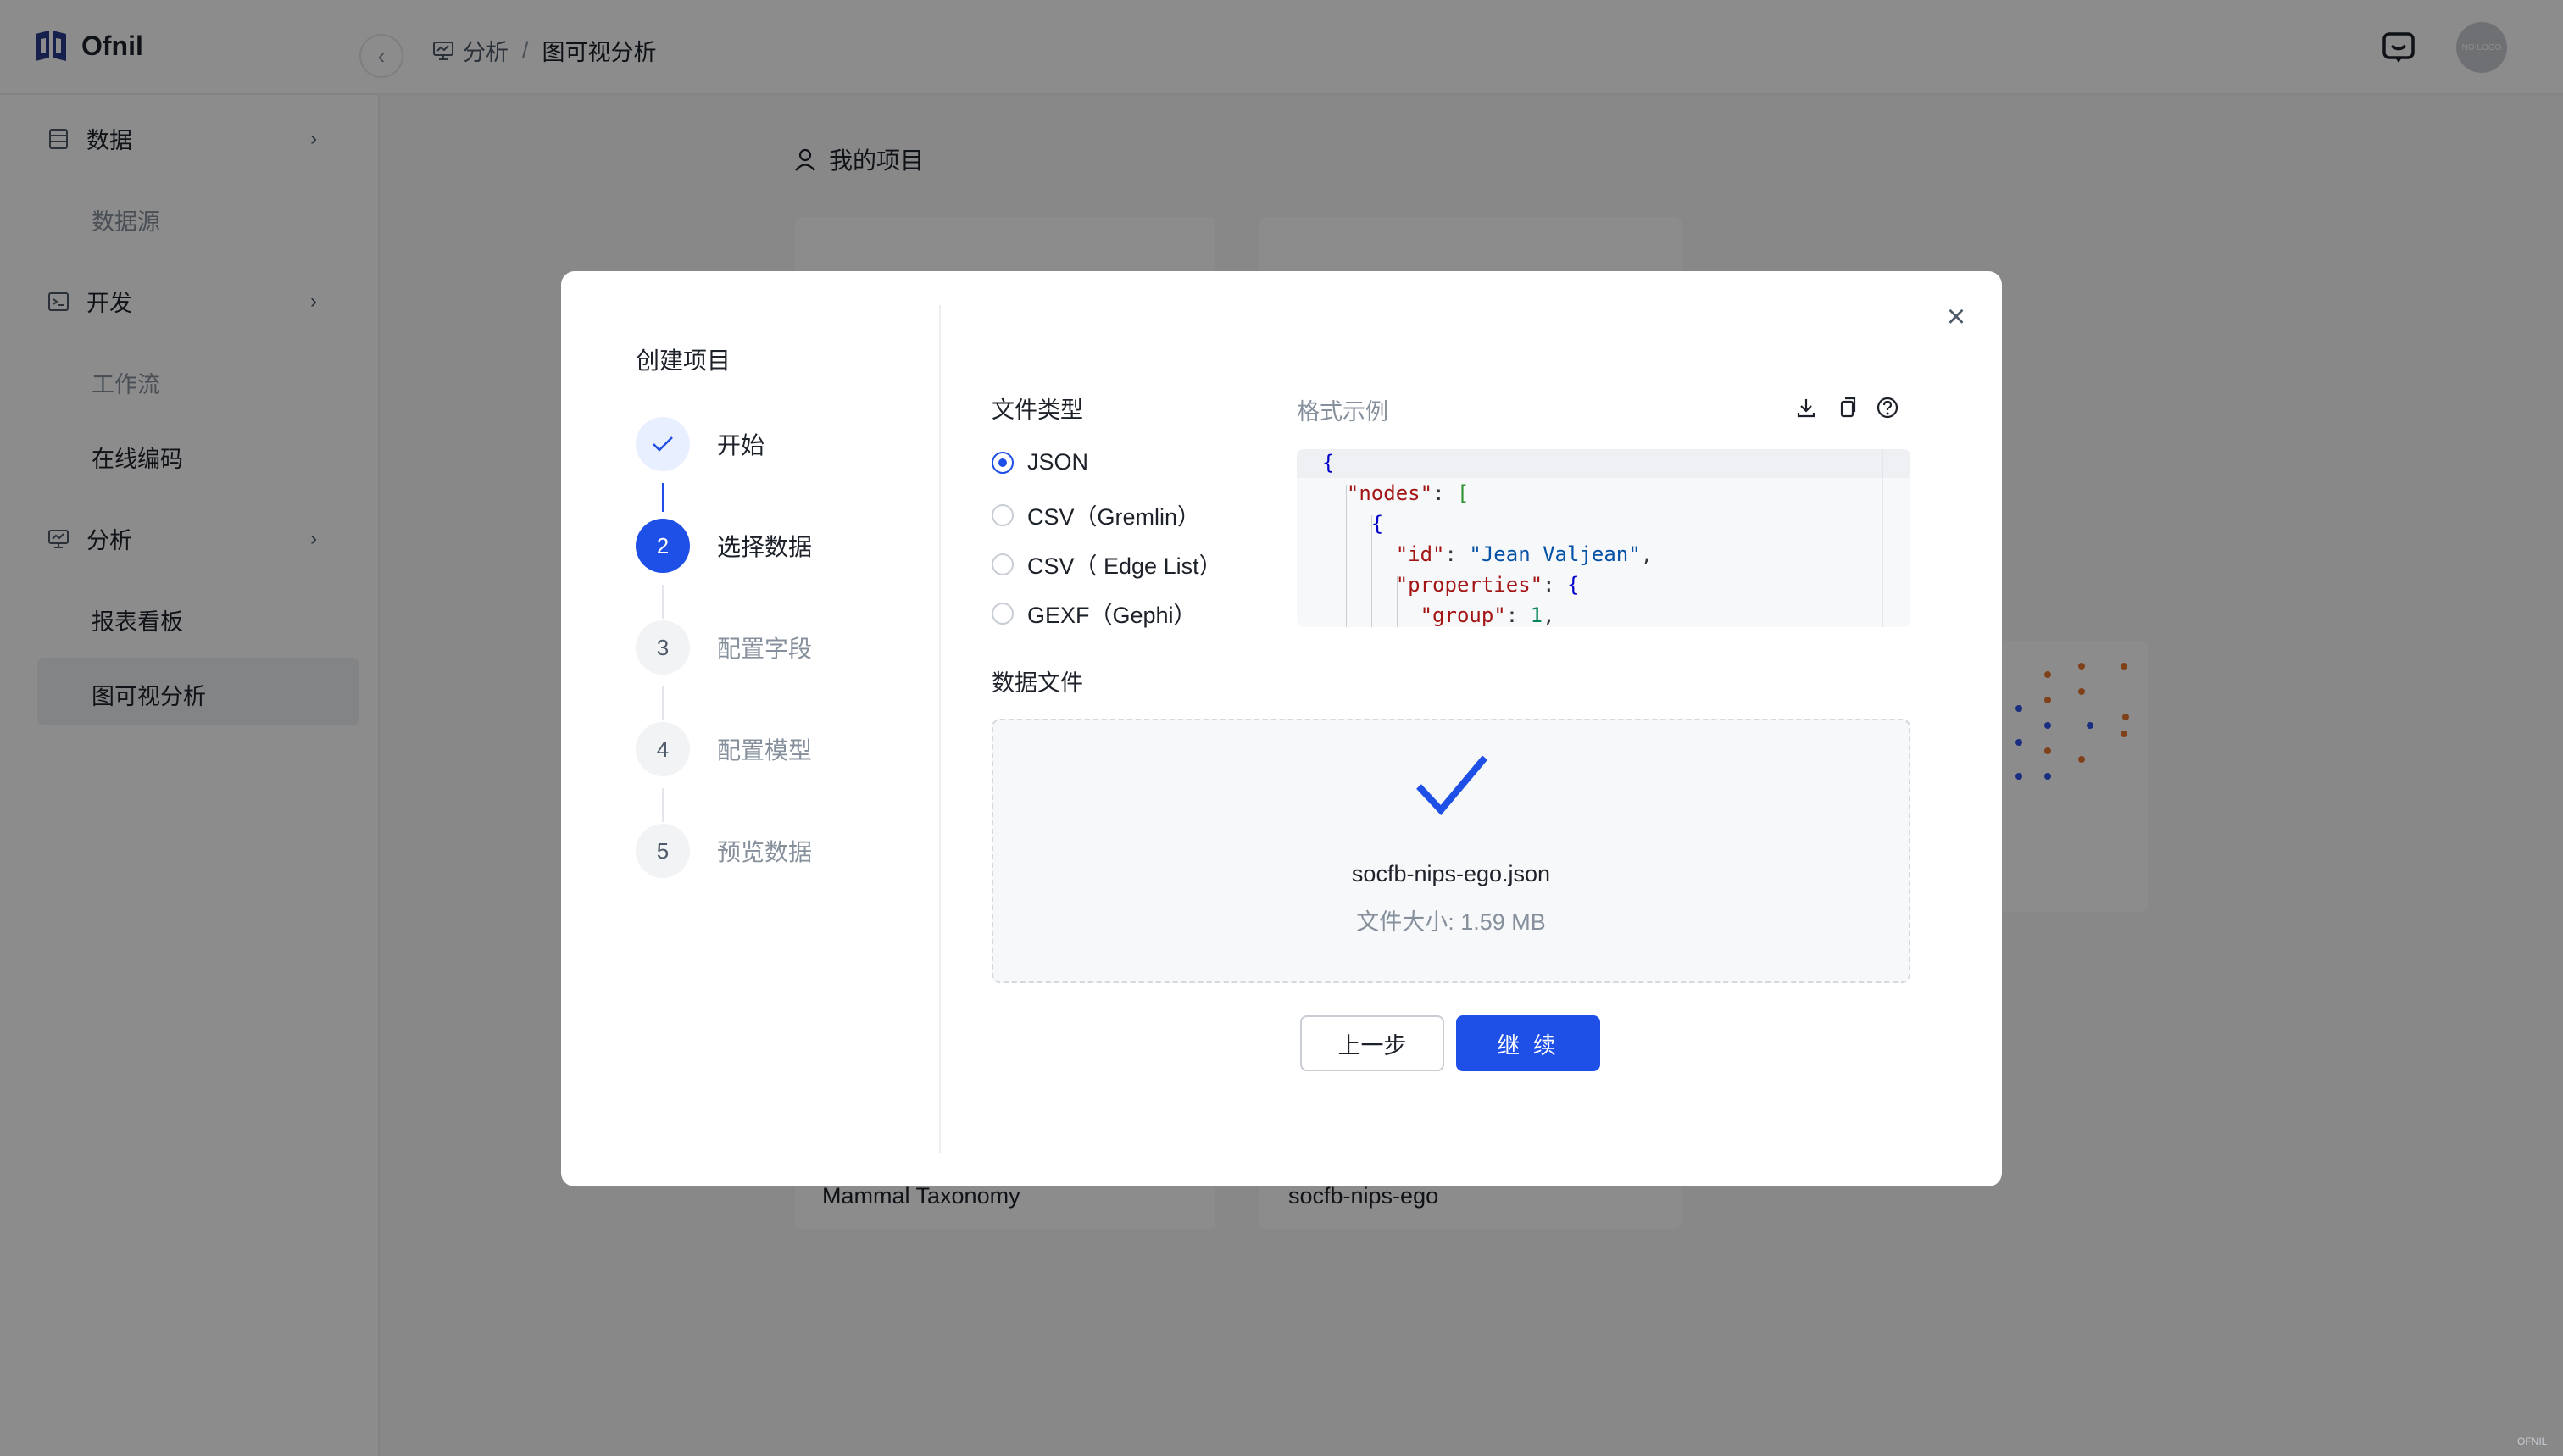  I want to click on check-icon, so click(663, 444).